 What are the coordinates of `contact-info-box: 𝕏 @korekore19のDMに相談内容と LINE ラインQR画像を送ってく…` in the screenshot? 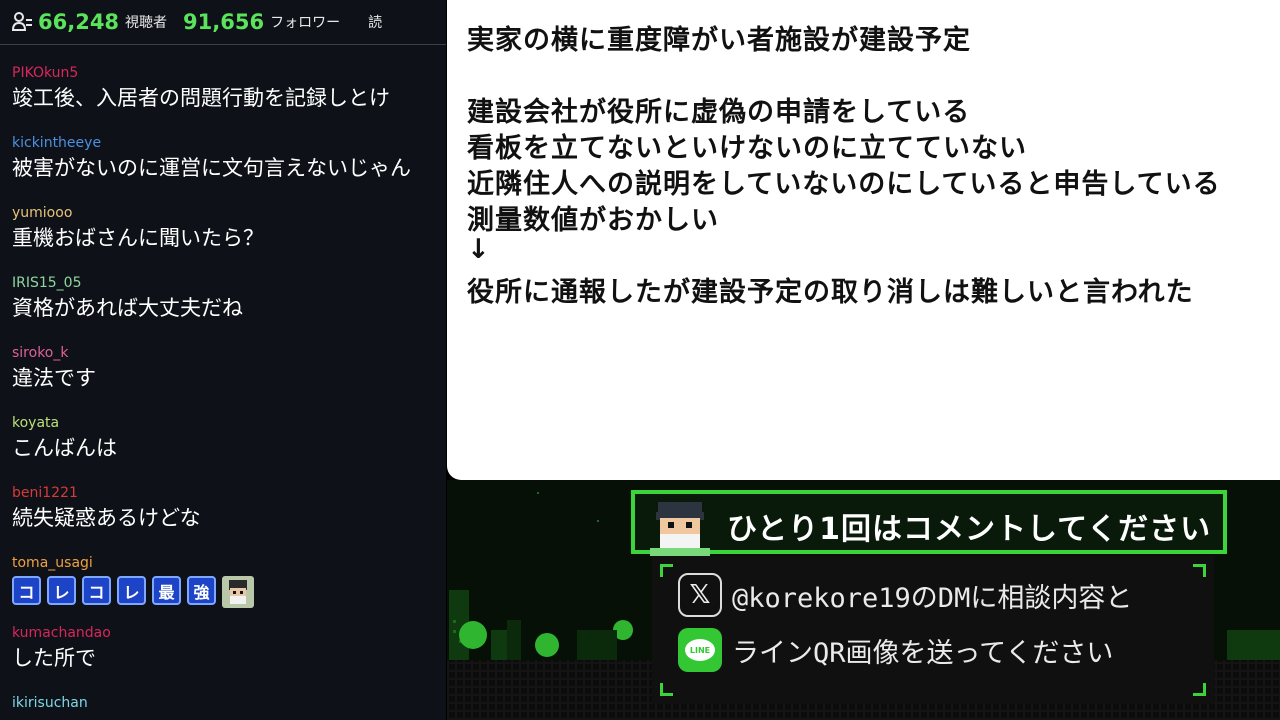 It's located at (933, 630).